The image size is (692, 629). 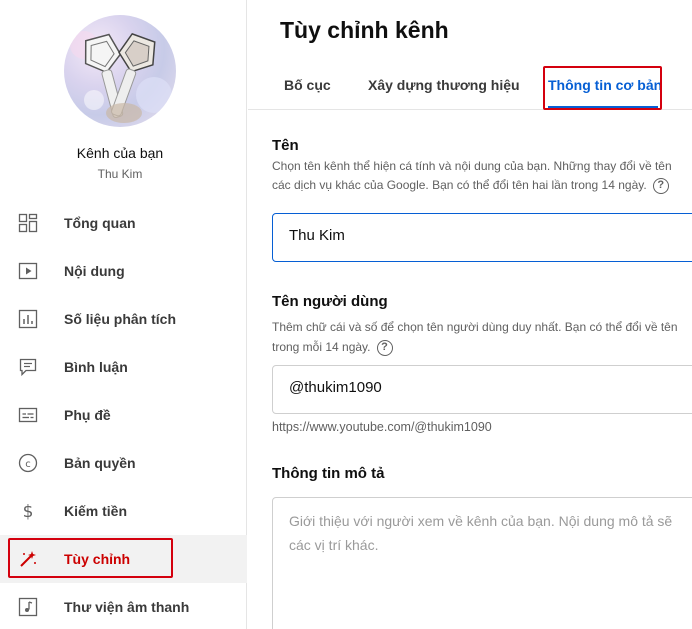 I want to click on content-icon, so click(x=28, y=271).